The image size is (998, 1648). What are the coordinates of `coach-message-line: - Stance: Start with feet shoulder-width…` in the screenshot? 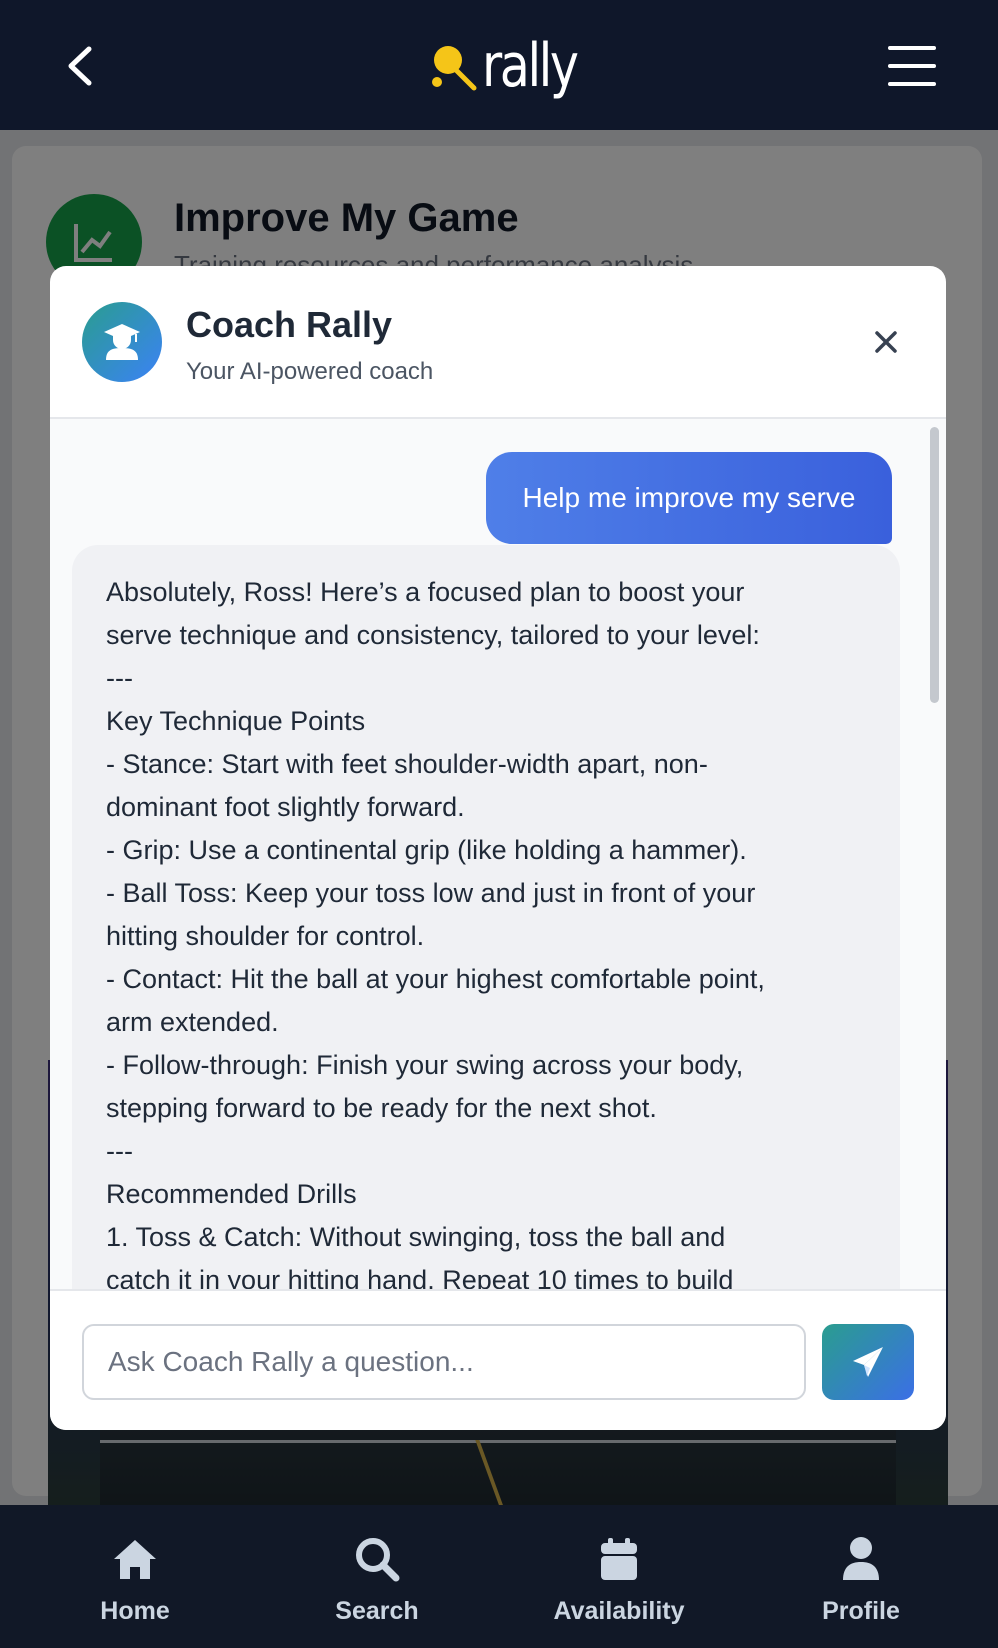 It's located at (407, 764).